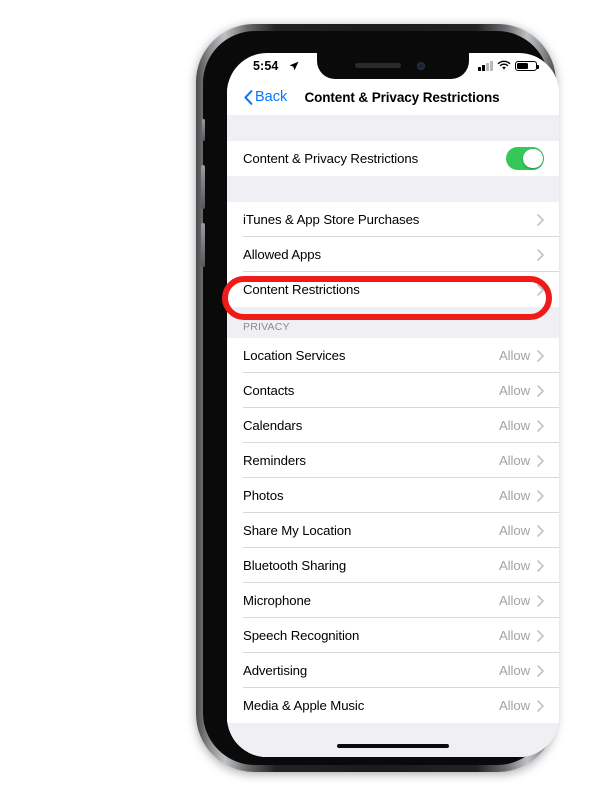  I want to click on navigation-bar: Back Content & Privacy Restrictions, so click(393, 99).